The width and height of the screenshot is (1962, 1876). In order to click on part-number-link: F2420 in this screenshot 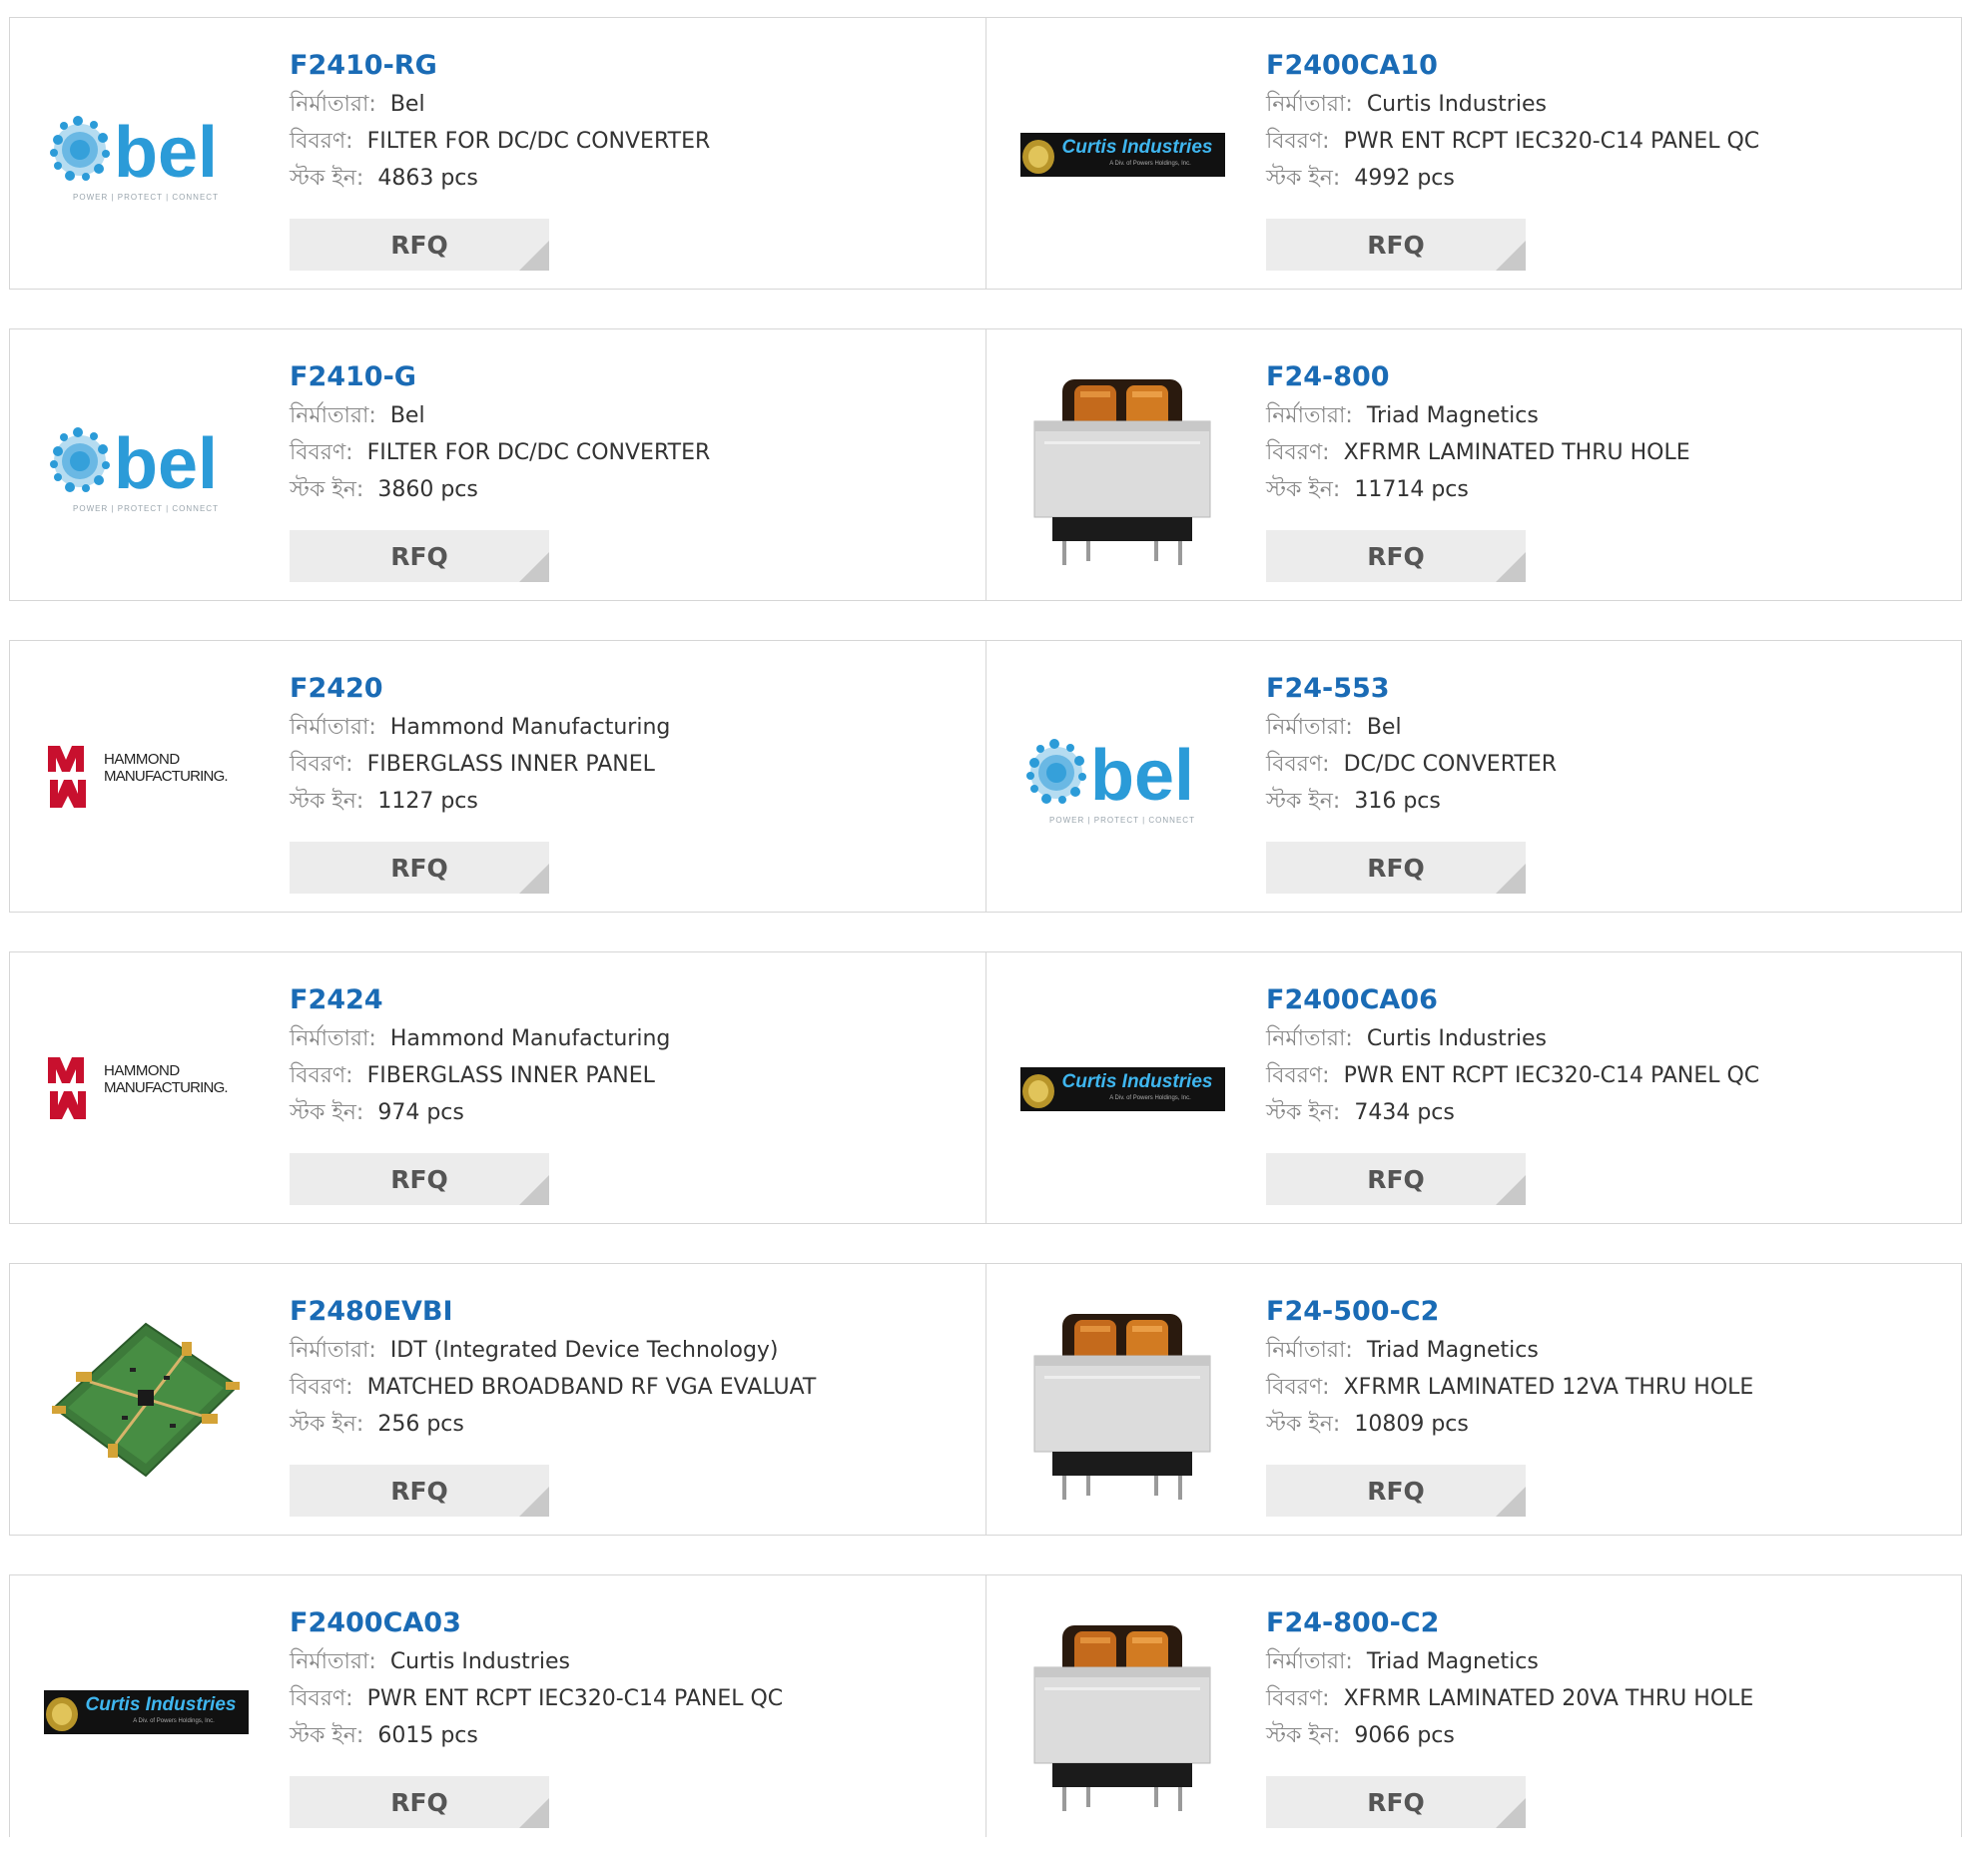, I will do `click(480, 689)`.